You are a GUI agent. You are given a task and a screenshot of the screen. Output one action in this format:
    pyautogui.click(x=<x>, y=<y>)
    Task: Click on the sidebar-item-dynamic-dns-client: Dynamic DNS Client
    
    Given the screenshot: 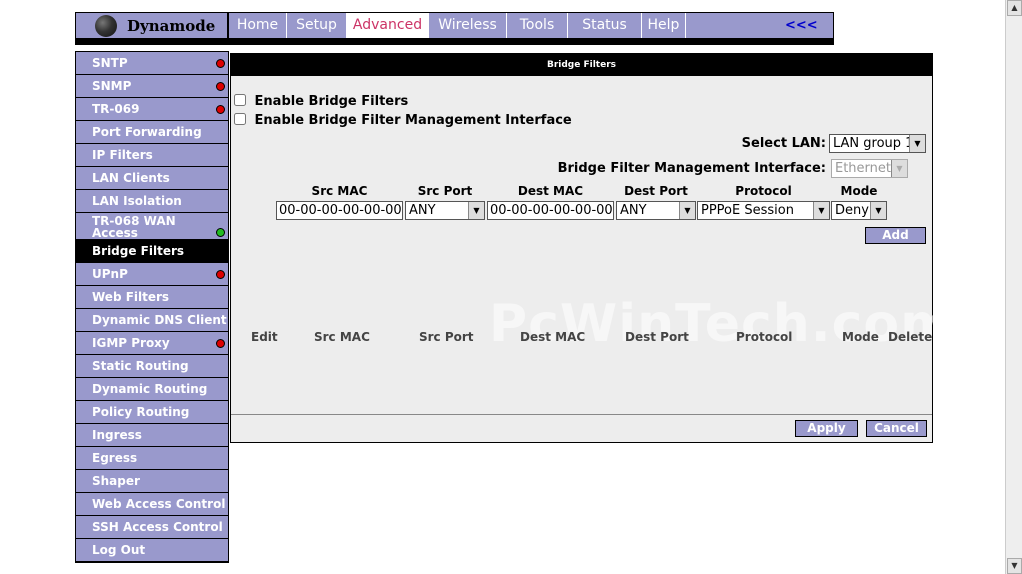 What is the action you would take?
    pyautogui.click(x=152, y=320)
    